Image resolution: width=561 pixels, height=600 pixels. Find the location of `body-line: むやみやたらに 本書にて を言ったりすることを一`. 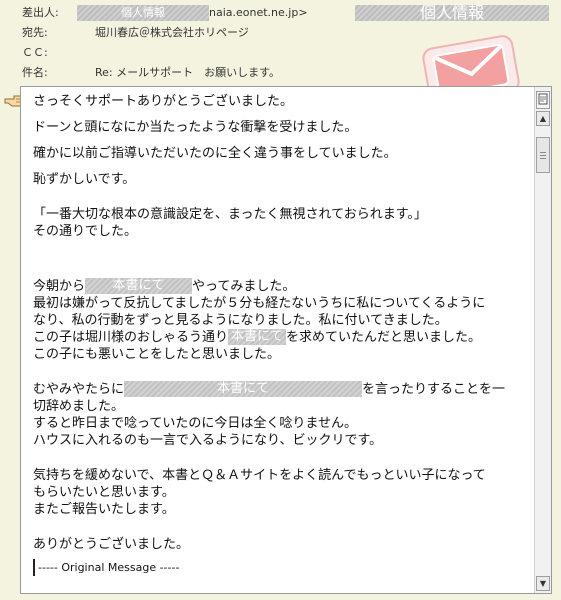

body-line: むやみやたらに 本書にて を言ったりすることを一 is located at coordinates (283, 389).